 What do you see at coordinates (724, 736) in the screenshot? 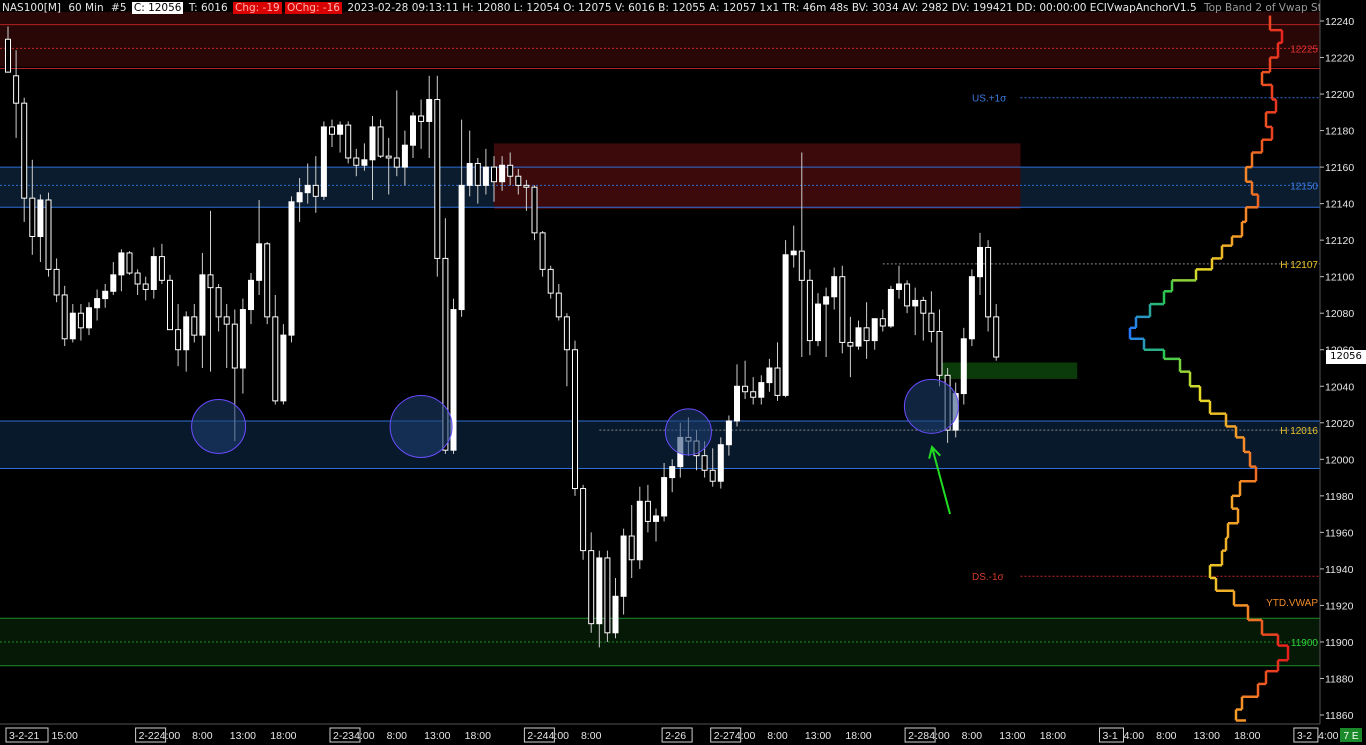
I see `date-tick-label: 2-27` at bounding box center [724, 736].